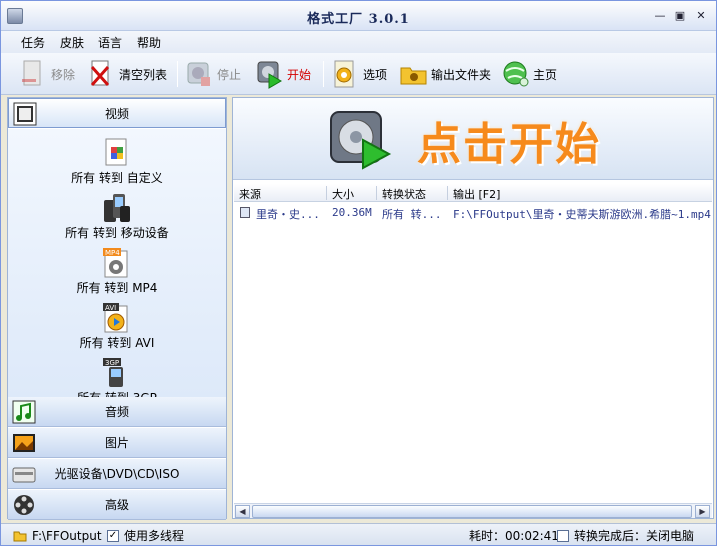 The image size is (717, 546). What do you see at coordinates (269, 74) in the screenshot?
I see `start-icon` at bounding box center [269, 74].